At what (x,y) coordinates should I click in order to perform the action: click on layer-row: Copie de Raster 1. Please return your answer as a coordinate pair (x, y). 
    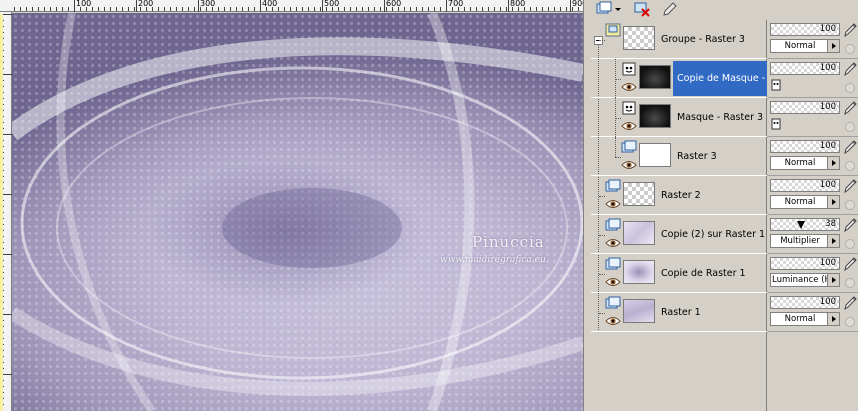
    Looking at the image, I should click on (679, 273).